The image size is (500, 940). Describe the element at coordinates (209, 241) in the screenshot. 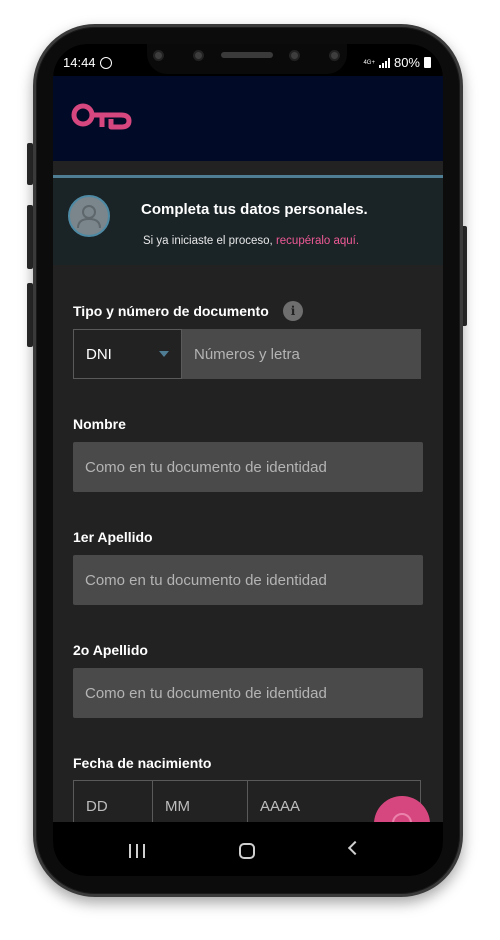

I see `banner-subtitle-text: Si ya iniciaste el proceso,` at that location.